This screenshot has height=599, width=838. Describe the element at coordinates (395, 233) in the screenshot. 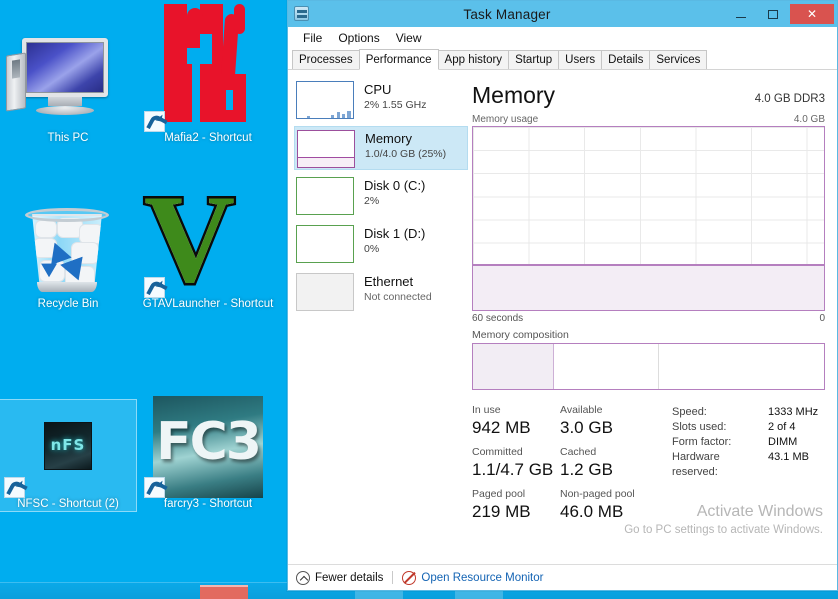

I see `sidebar-item-title: Disk 1 (D:)` at that location.